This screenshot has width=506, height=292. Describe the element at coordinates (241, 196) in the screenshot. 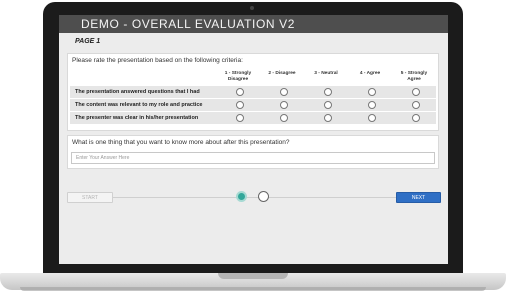

I see `progress-step-current` at that location.